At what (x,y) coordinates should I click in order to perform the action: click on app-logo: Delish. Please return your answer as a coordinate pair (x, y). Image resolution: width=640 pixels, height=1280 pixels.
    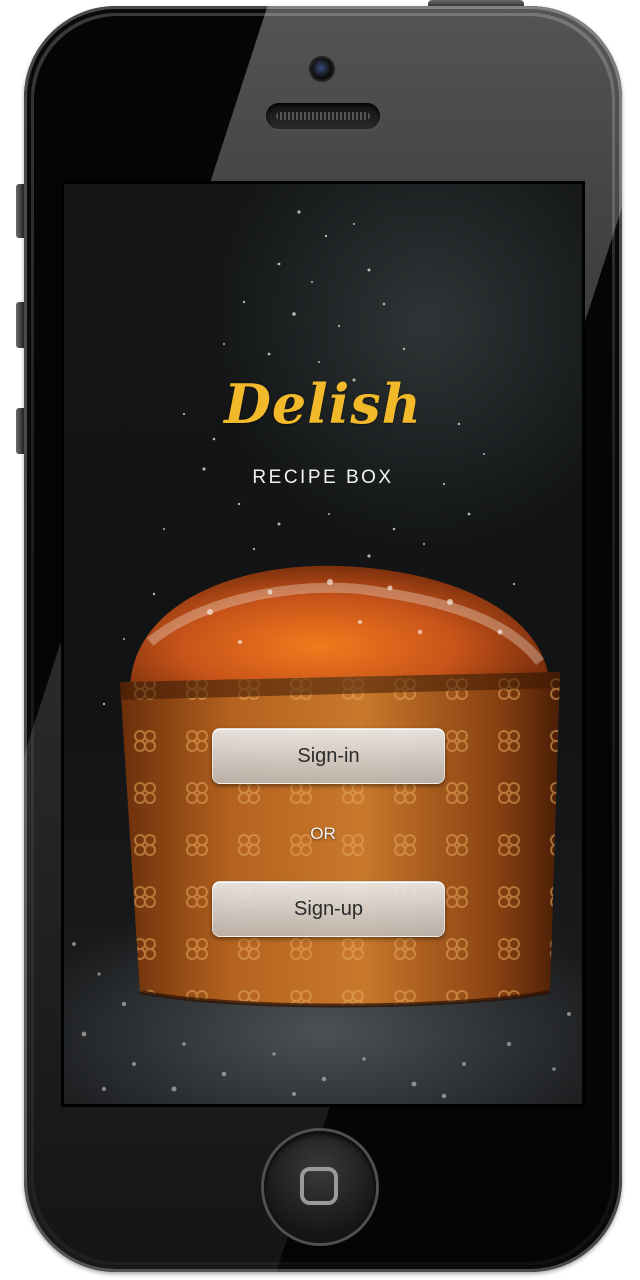
    Looking at the image, I should click on (323, 404).